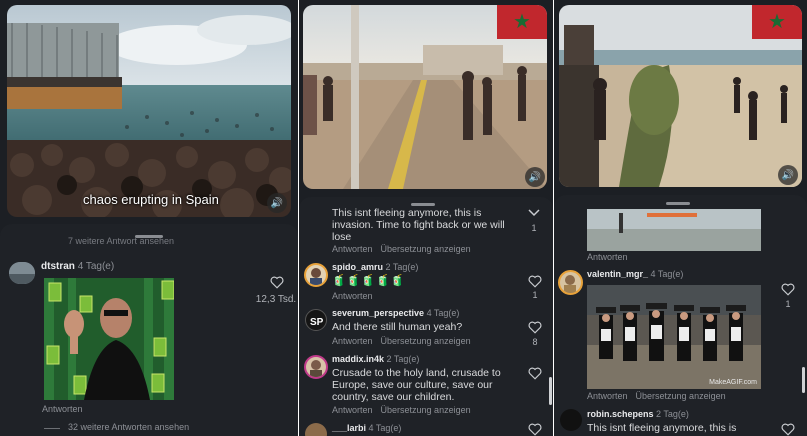 The height and width of the screenshot is (436, 807). I want to click on more-replies-link: 32 weitere Antworten ansehen, so click(128, 427).